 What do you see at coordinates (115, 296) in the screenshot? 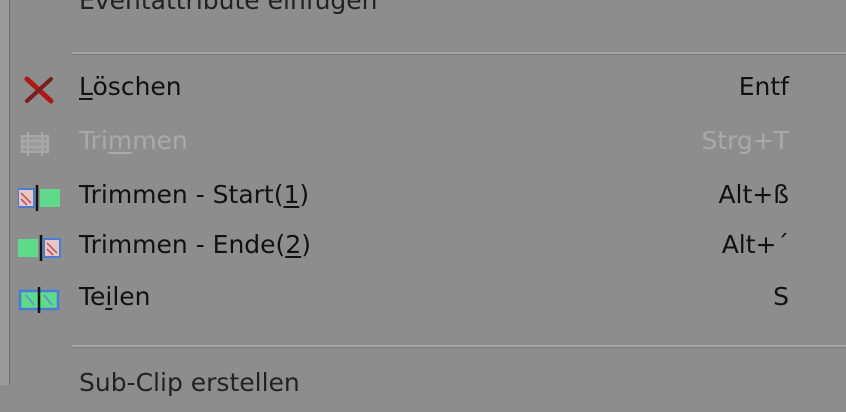
I see `menu-item-label: Teilen` at bounding box center [115, 296].